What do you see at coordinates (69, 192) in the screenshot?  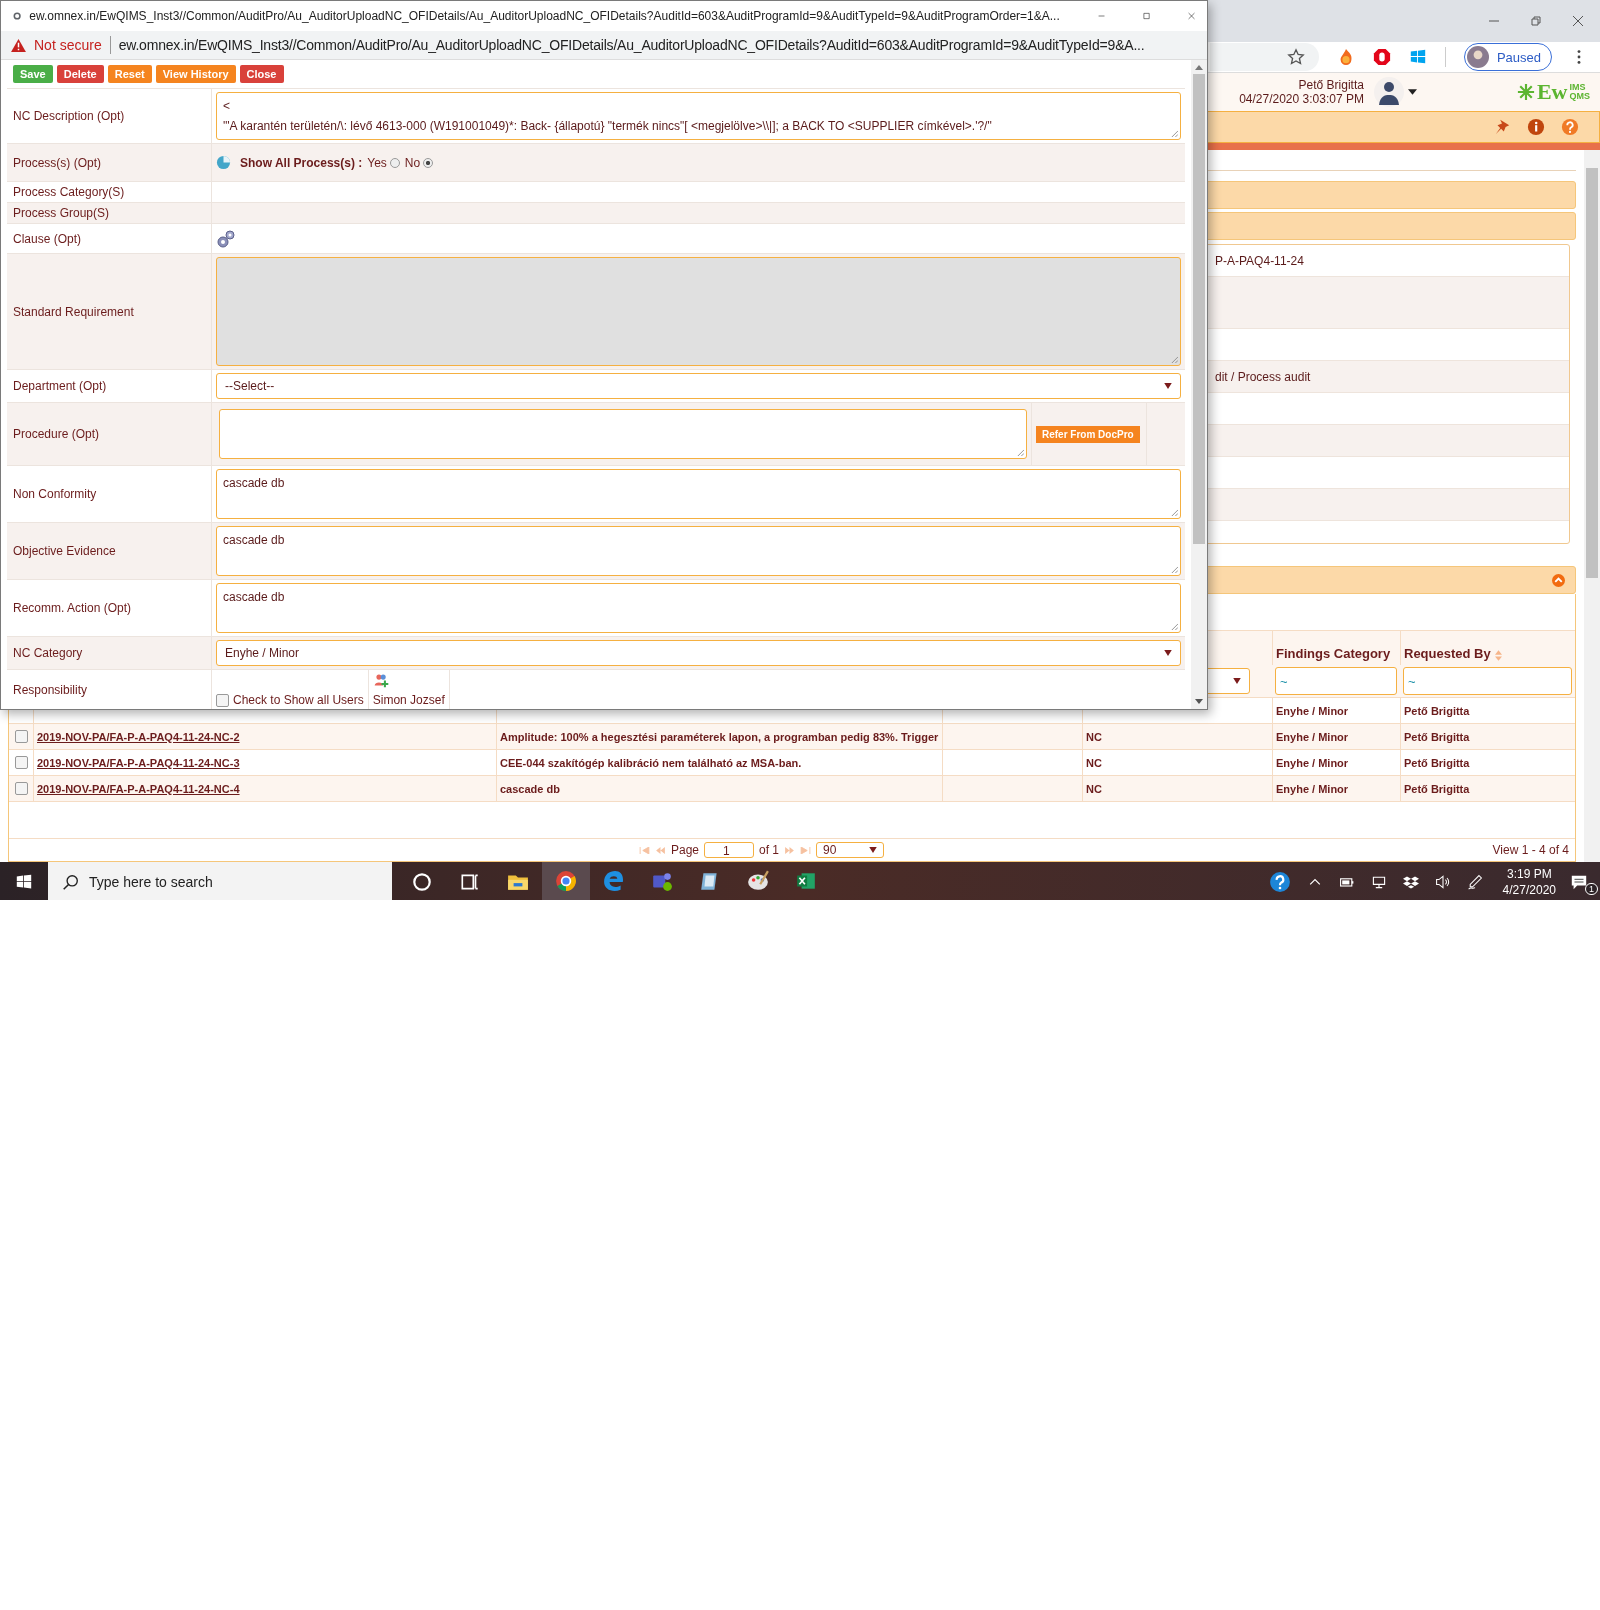 I see `field-label: Process Category(S)` at bounding box center [69, 192].